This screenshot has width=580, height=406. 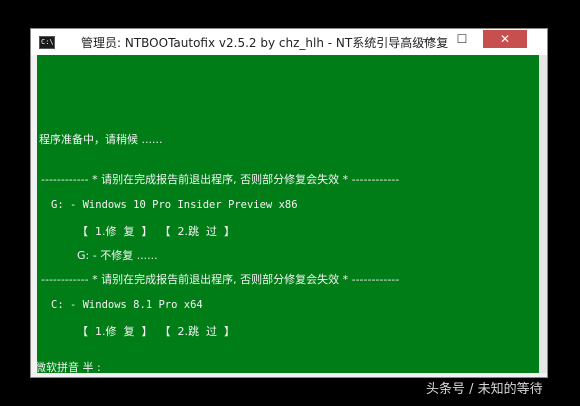 I want to click on os-entry-g: G: - Windows 10 Pro Insider Preview x86, so click(x=174, y=205).